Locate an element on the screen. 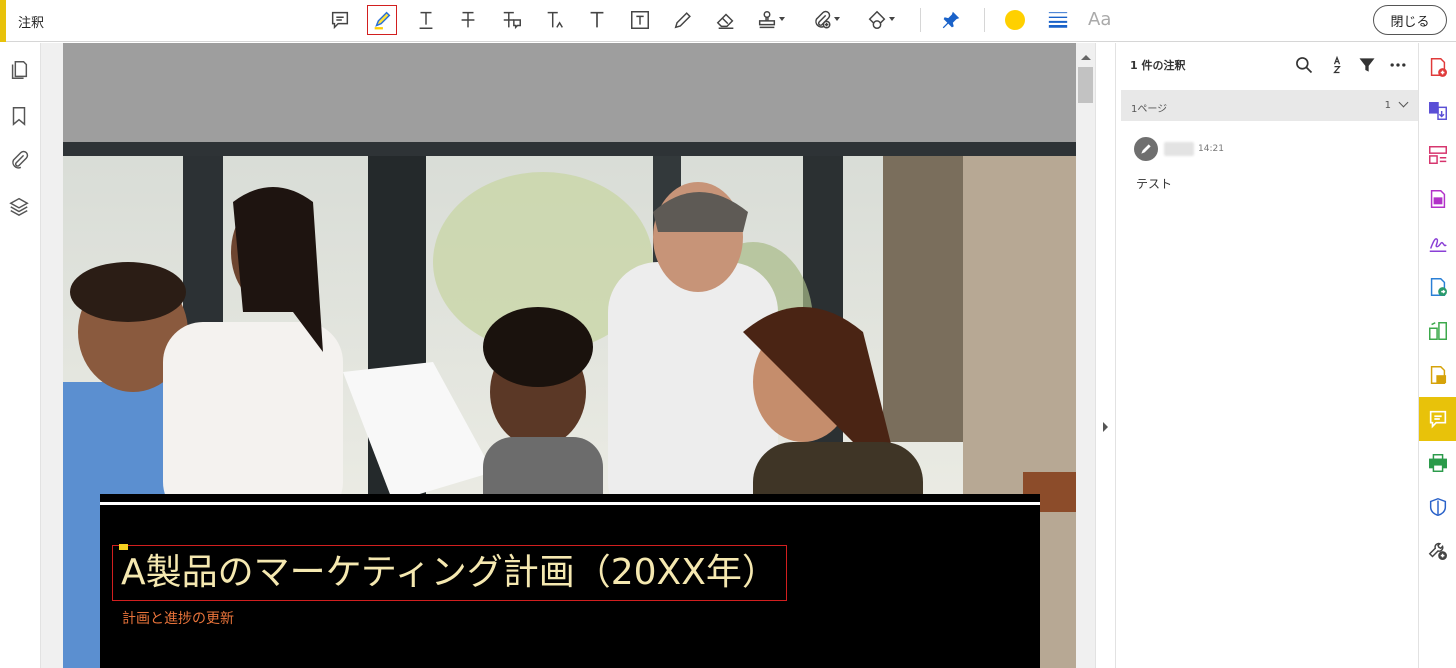  protect-icon is located at coordinates (1437, 507).